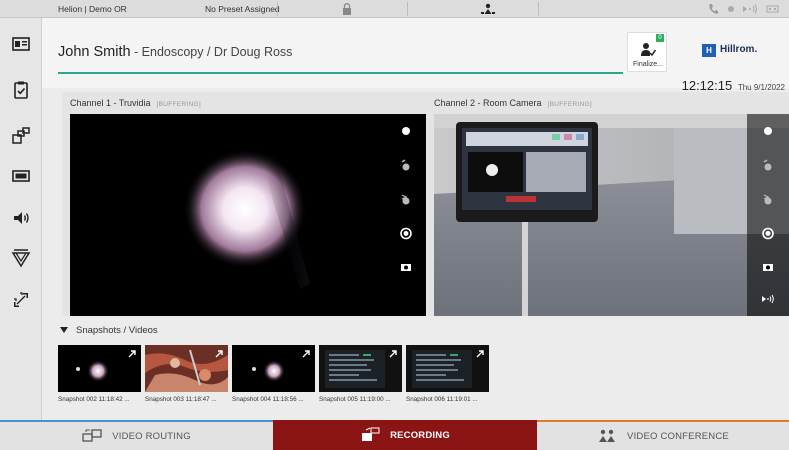 This screenshot has width=789, height=450. What do you see at coordinates (406, 215) in the screenshot?
I see `channel-1-controls` at bounding box center [406, 215].